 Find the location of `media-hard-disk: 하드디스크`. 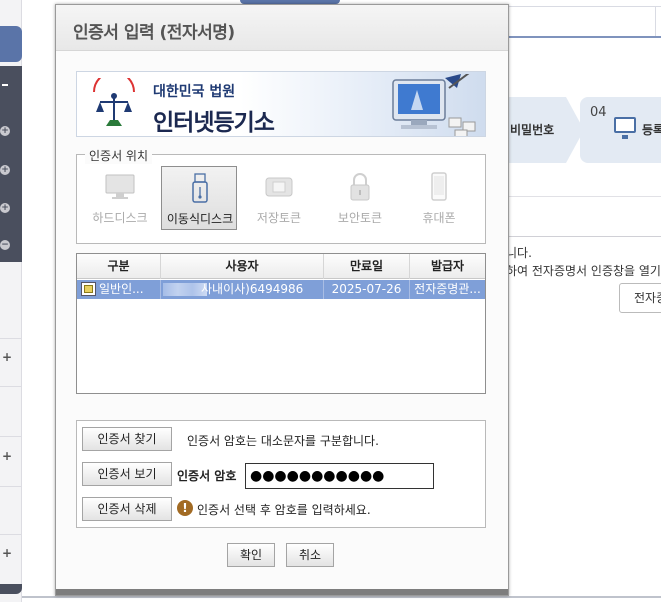

media-hard-disk: 하드디스크 is located at coordinates (120, 198).